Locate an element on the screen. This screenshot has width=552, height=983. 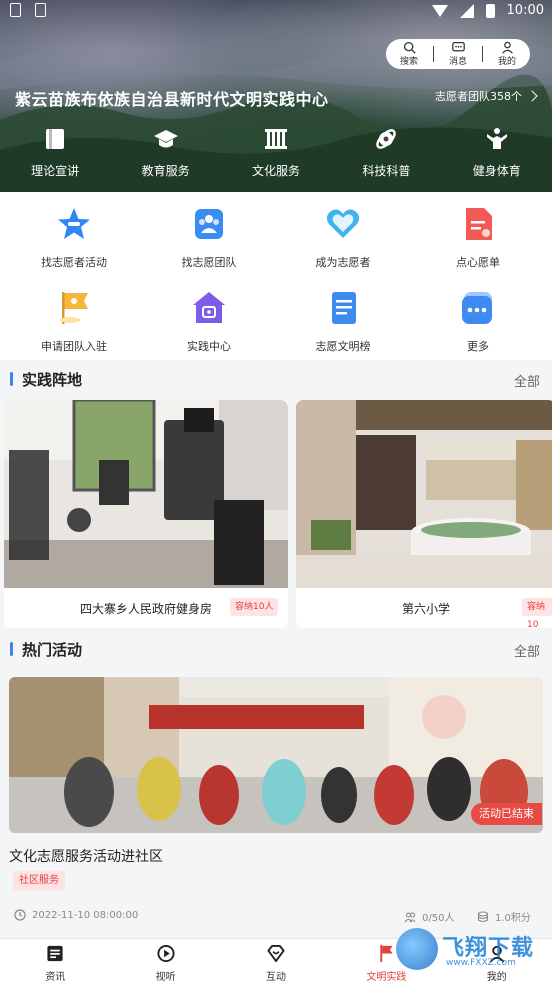
venue-name: 第六小学 is located at coordinates (425, 609).